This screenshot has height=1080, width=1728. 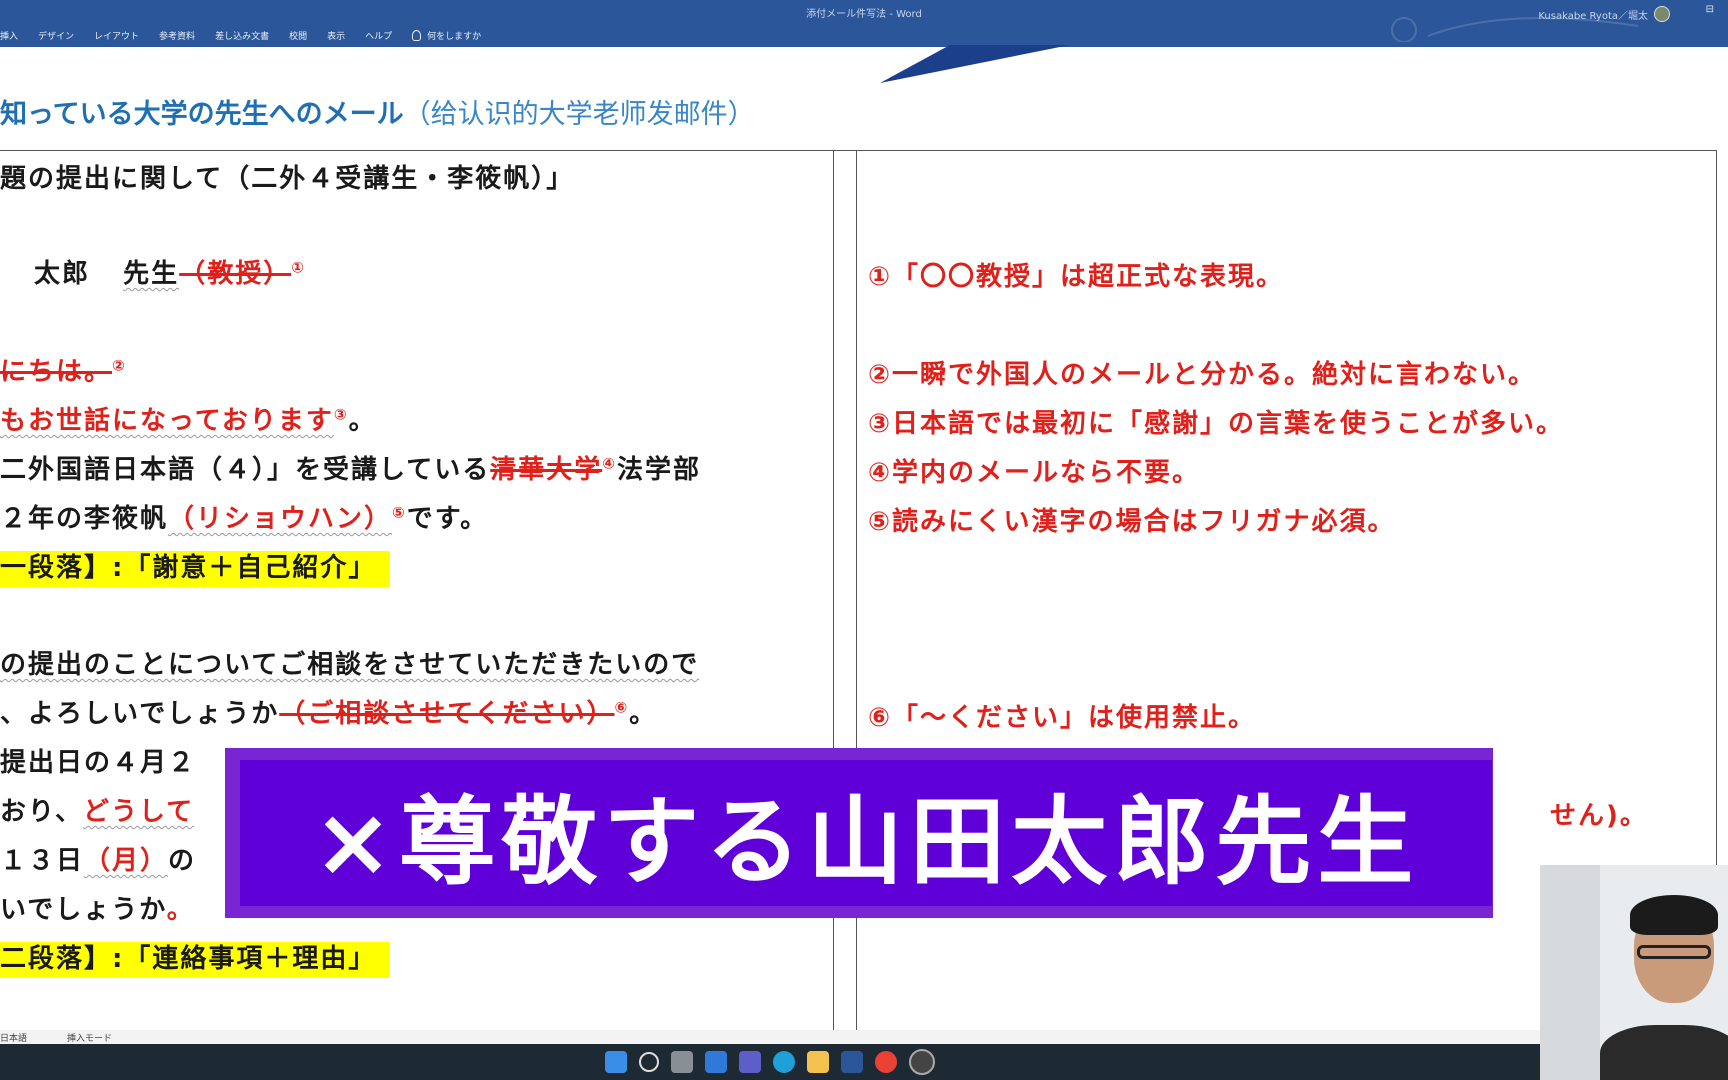 What do you see at coordinates (643, 714) in the screenshot?
I see `question-period: 。` at bounding box center [643, 714].